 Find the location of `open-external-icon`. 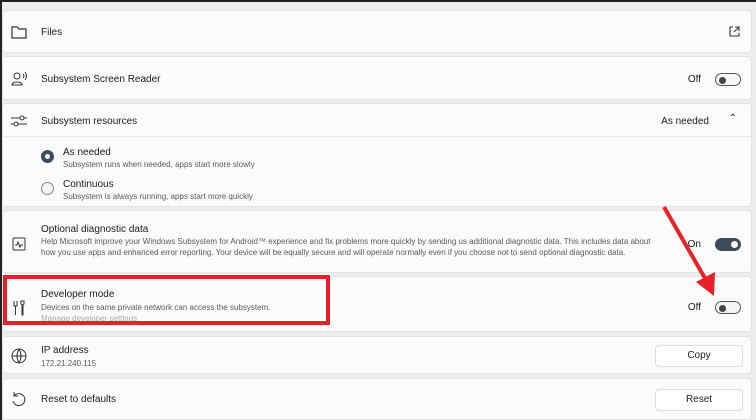

open-external-icon is located at coordinates (734, 31).